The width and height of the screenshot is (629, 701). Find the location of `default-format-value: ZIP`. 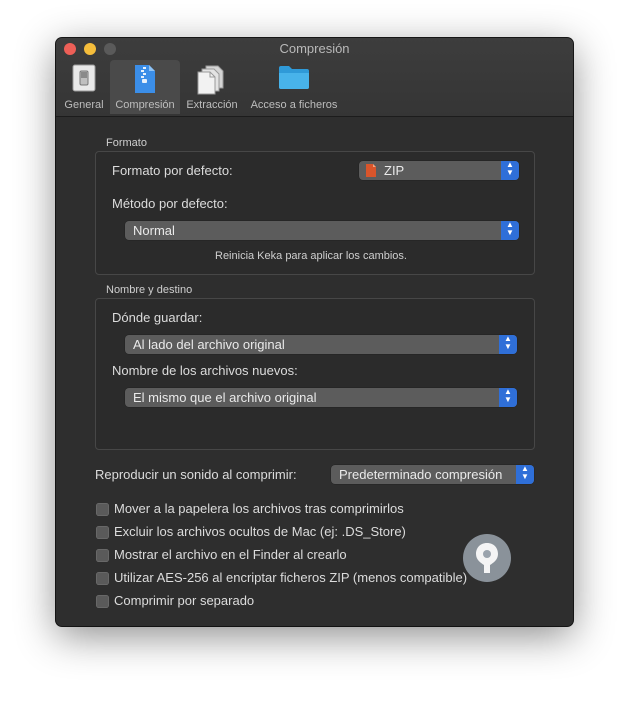

default-format-value: ZIP is located at coordinates (394, 170).